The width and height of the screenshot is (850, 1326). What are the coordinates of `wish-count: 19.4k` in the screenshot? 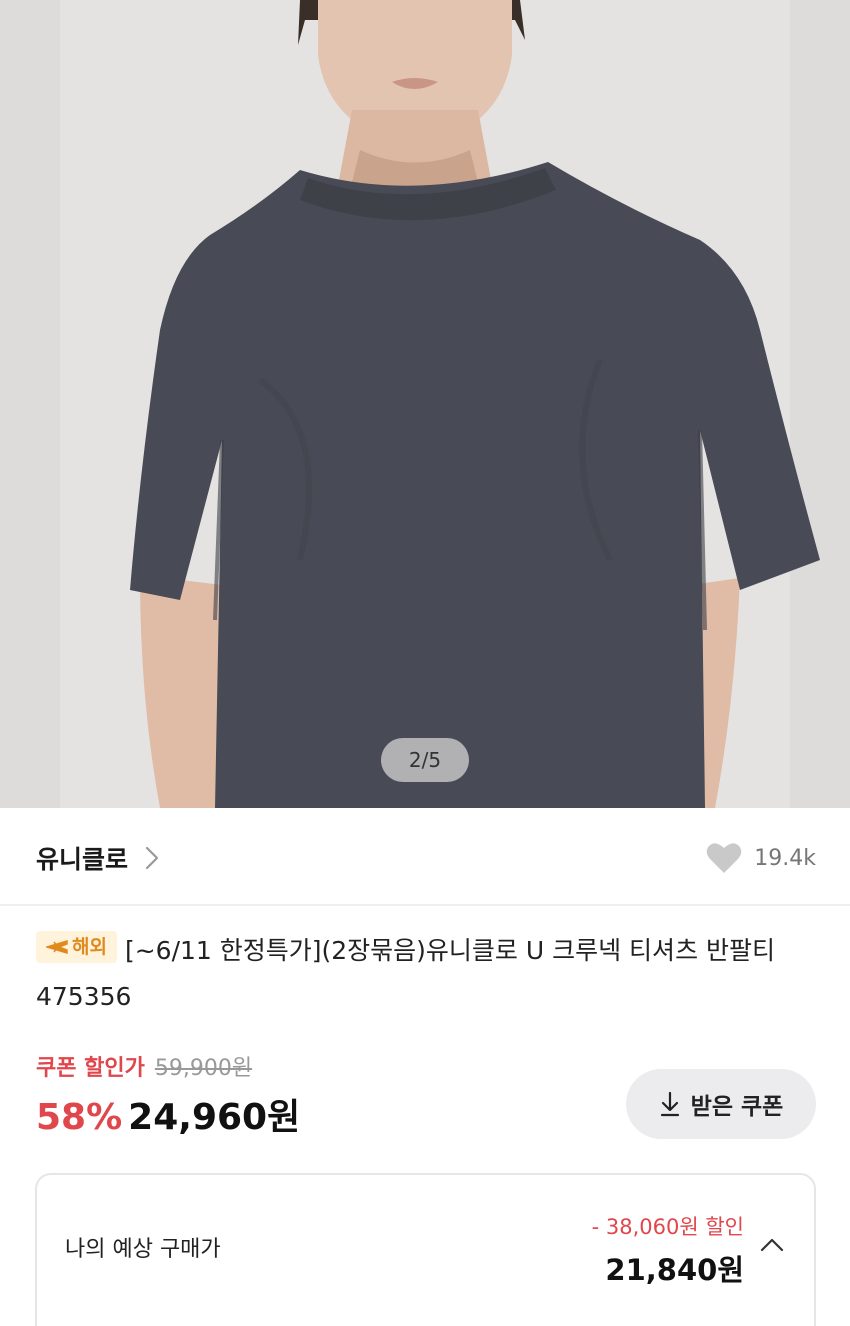 It's located at (785, 858).